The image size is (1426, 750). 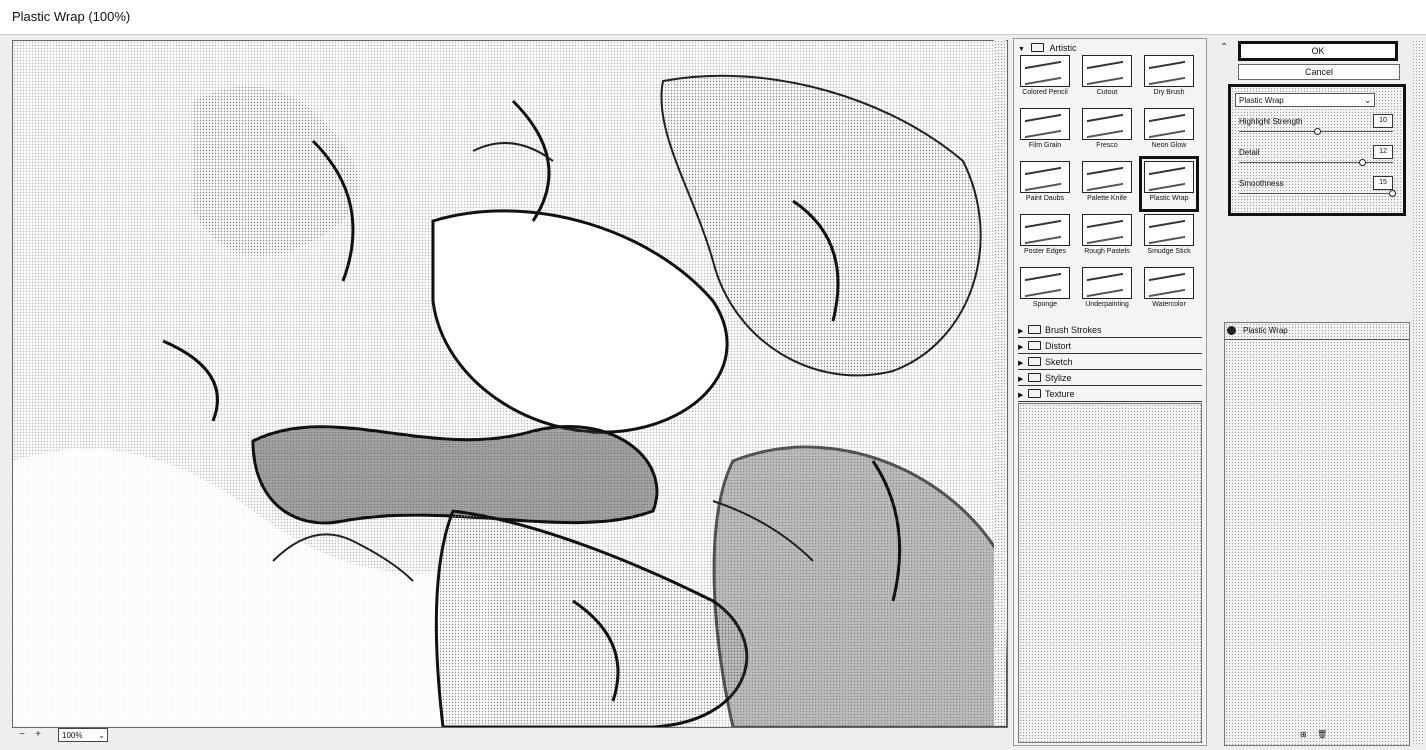 What do you see at coordinates (1249, 152) in the screenshot?
I see `param-label: Detail` at bounding box center [1249, 152].